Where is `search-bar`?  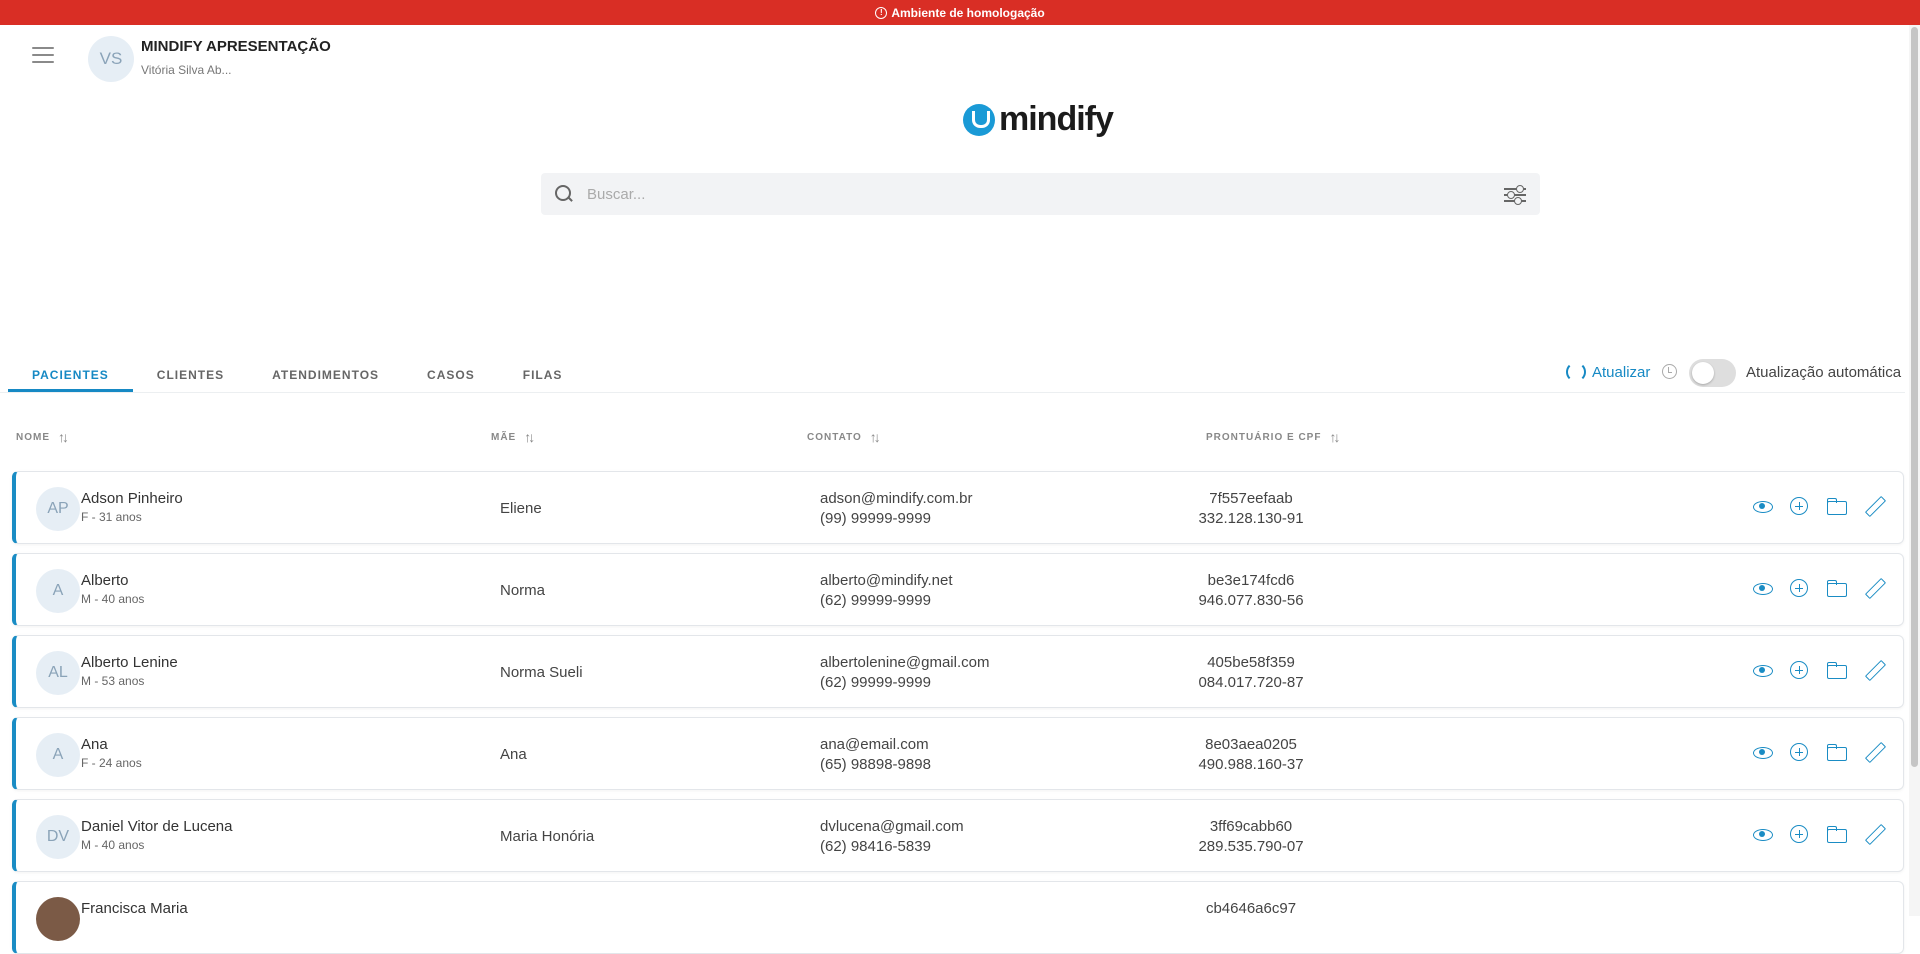
search-bar is located at coordinates (1040, 194).